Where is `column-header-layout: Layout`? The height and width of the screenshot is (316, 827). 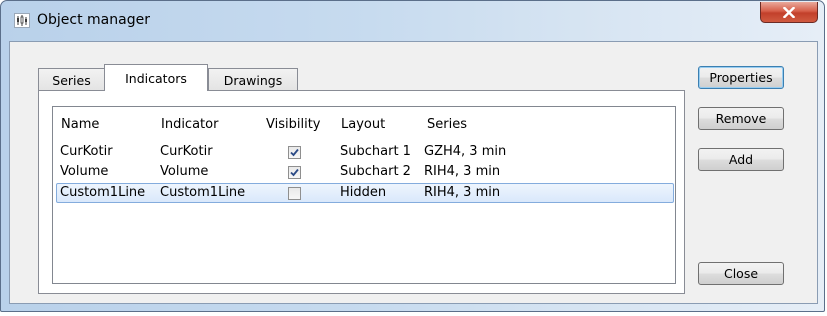
column-header-layout: Layout is located at coordinates (378, 124).